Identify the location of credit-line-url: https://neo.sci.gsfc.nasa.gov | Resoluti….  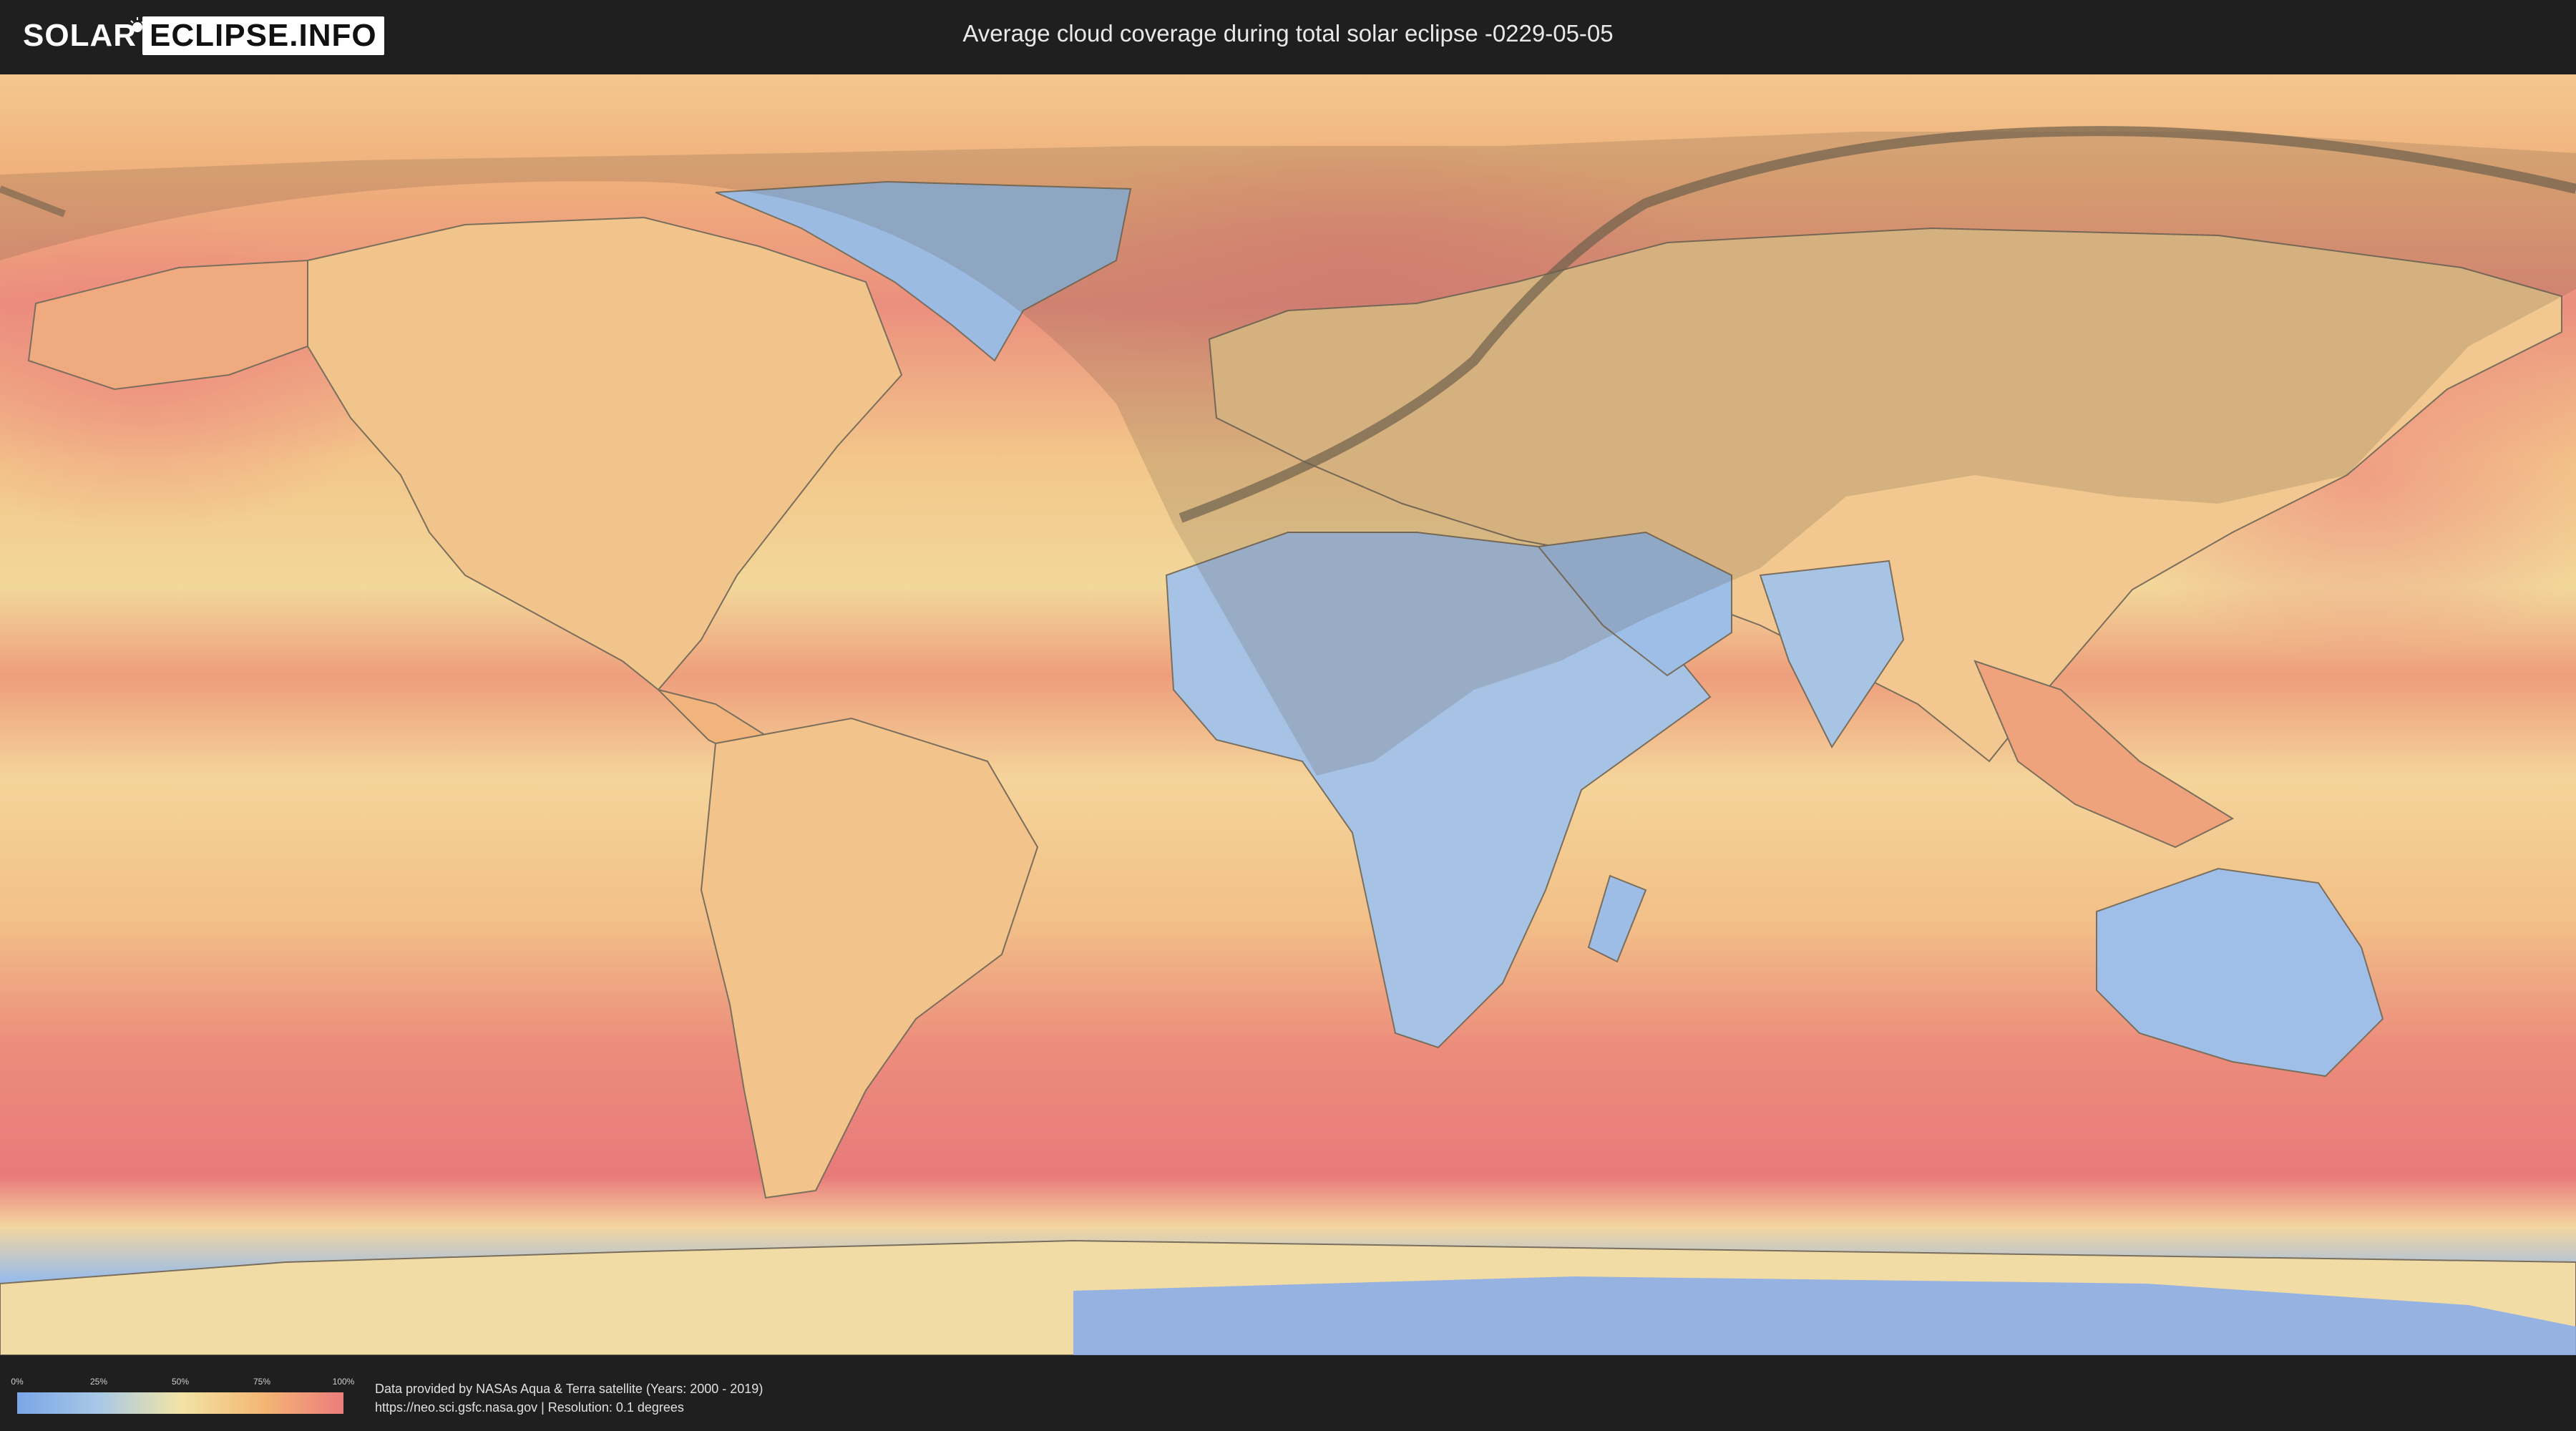
(569, 1407).